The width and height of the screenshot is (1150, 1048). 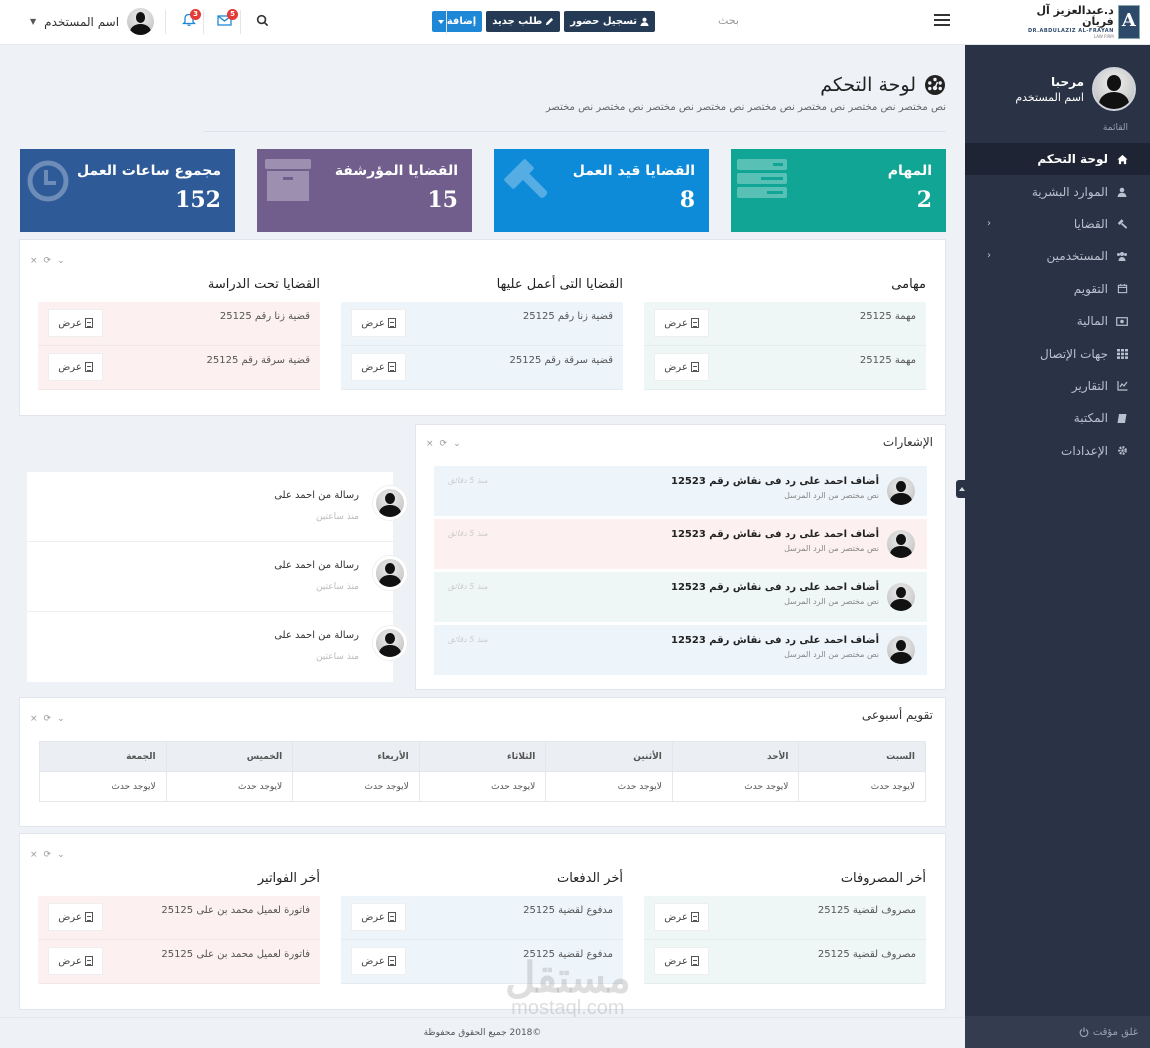 What do you see at coordinates (1122, 289) in the screenshot?
I see `calendar-icon` at bounding box center [1122, 289].